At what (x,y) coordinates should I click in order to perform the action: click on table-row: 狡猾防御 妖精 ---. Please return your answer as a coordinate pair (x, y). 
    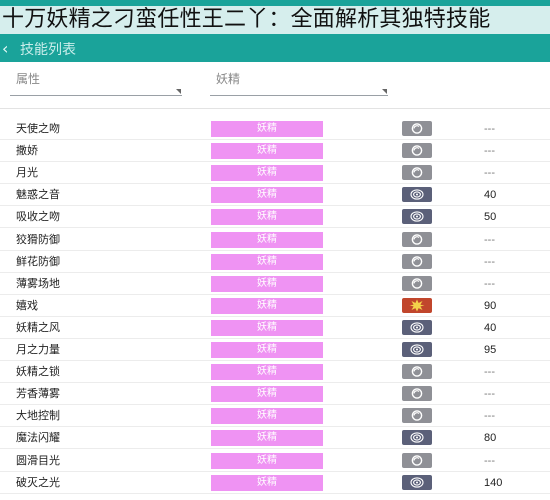
    Looking at the image, I should click on (275, 240).